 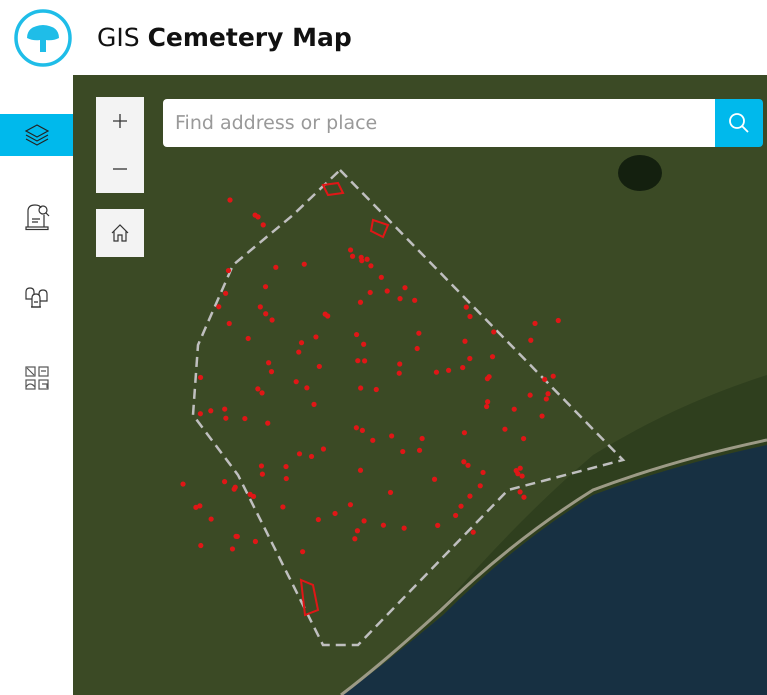 I want to click on plus-icon, so click(x=120, y=121).